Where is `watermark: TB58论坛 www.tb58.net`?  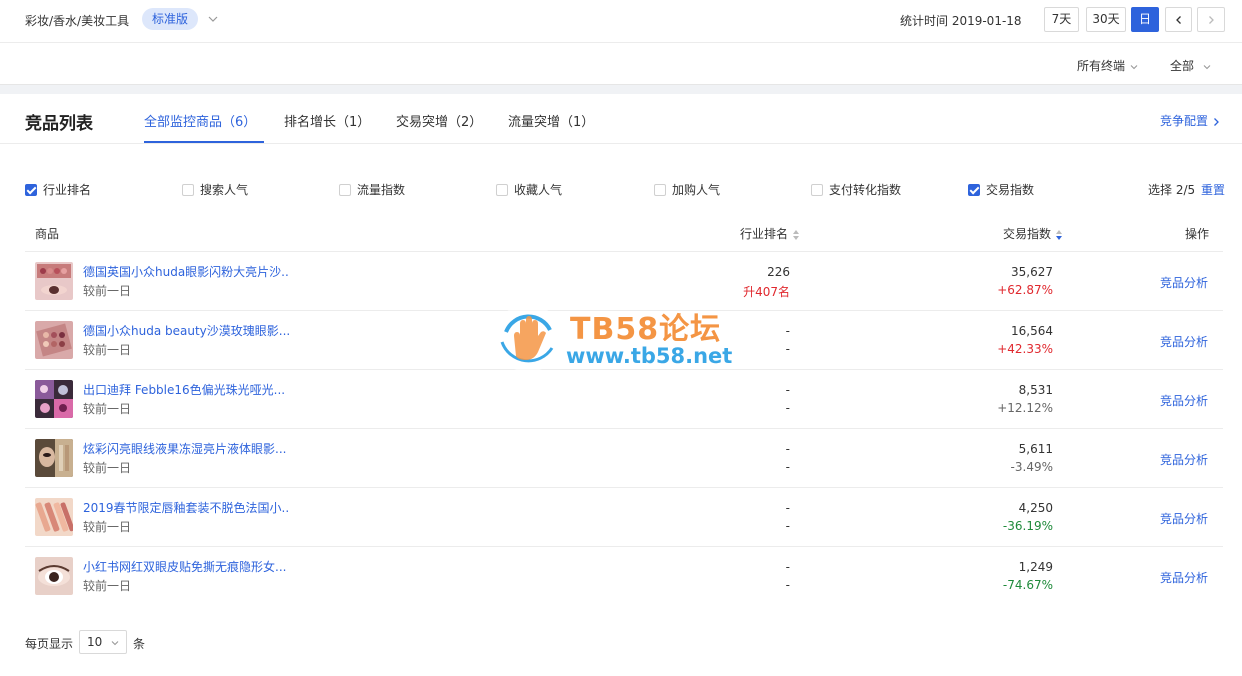
watermark: TB58论坛 www.tb58.net is located at coordinates (622, 338).